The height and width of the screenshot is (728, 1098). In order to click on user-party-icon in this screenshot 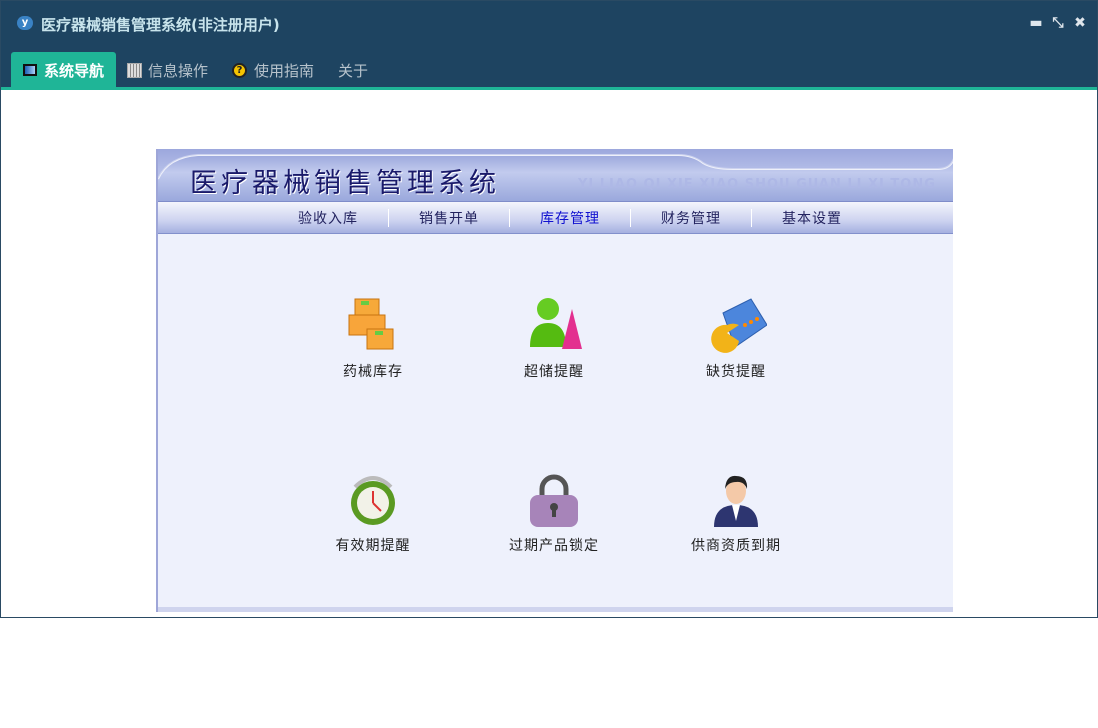, I will do `click(556, 323)`.